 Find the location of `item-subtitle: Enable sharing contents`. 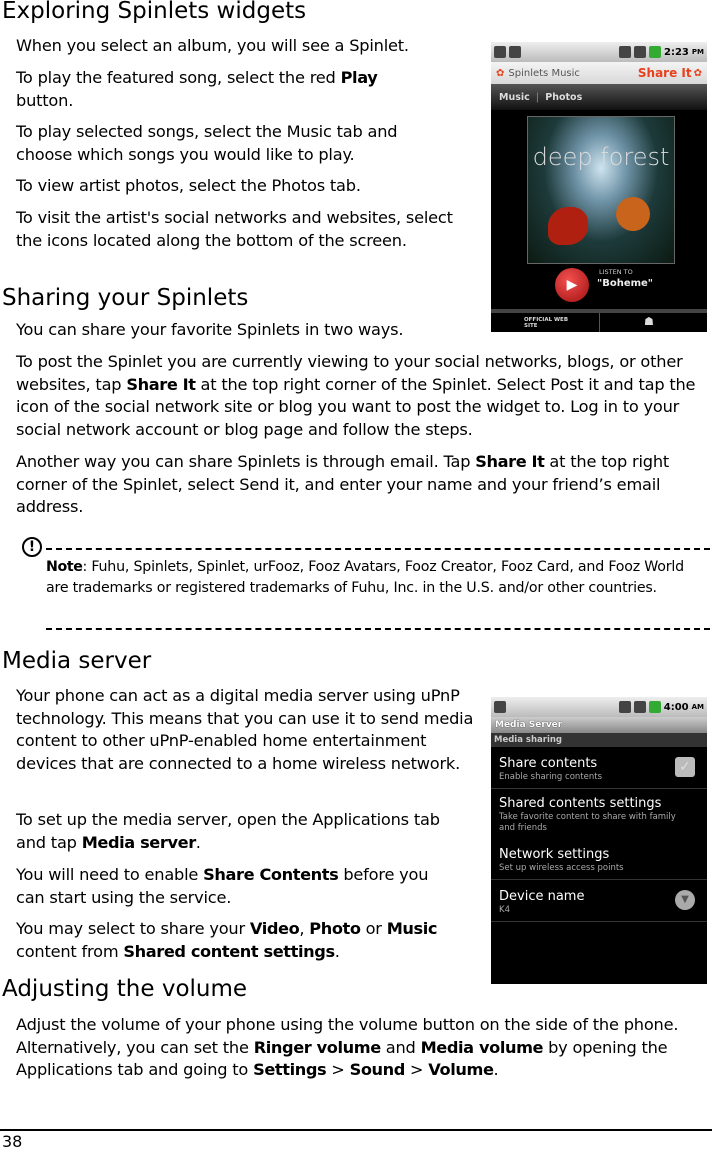

item-subtitle: Enable sharing contents is located at coordinates (550, 777).